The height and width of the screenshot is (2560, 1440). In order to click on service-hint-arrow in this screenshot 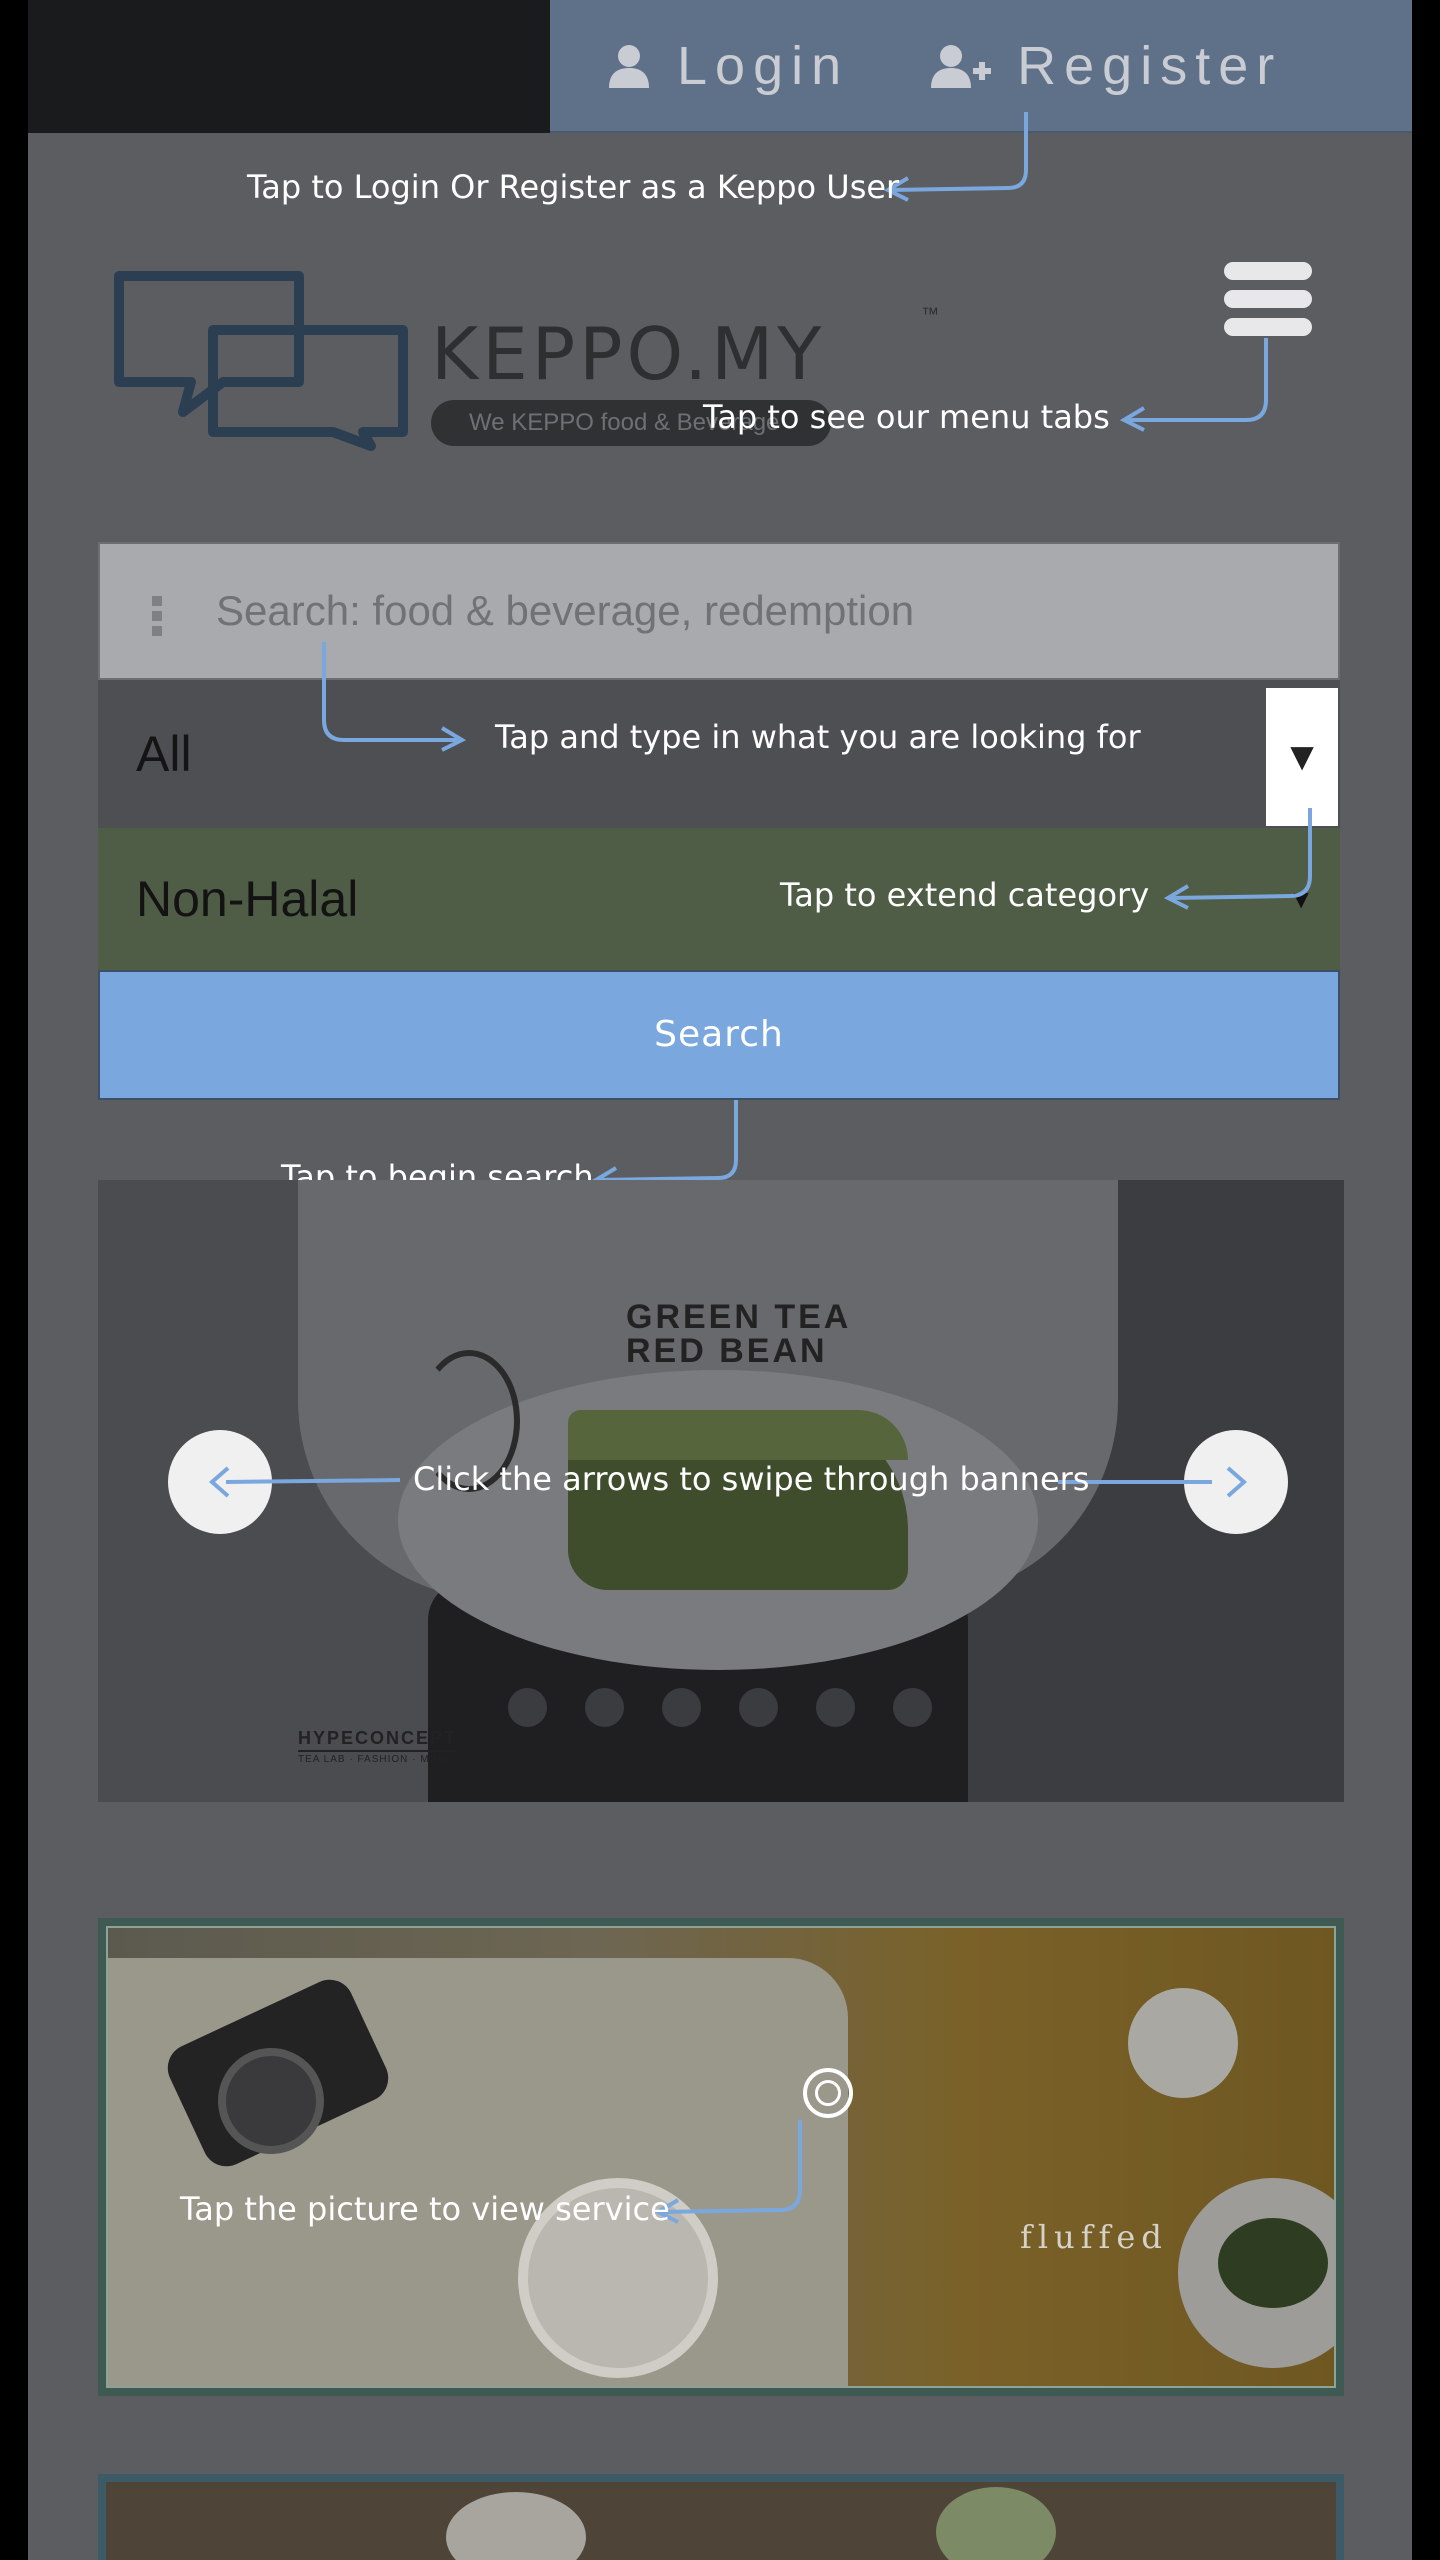, I will do `click(727, 2172)`.